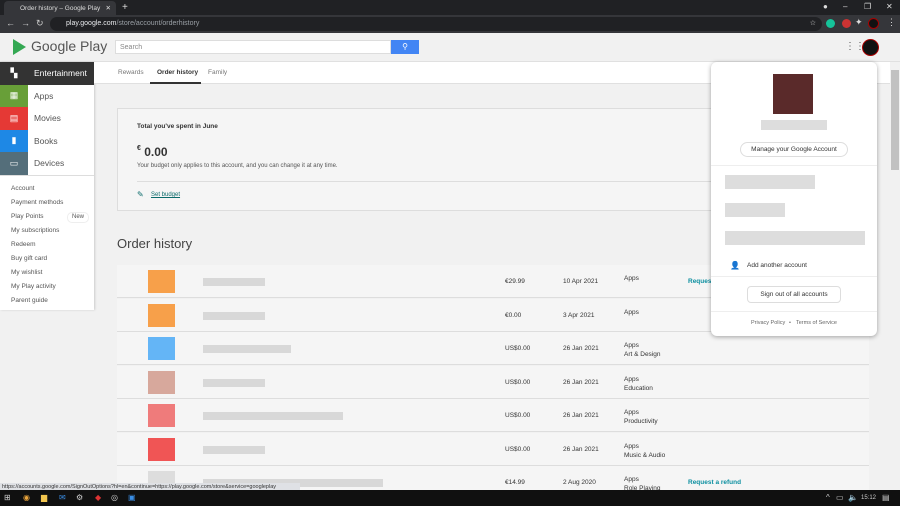  I want to click on close-window-button: ✕, so click(889, 6).